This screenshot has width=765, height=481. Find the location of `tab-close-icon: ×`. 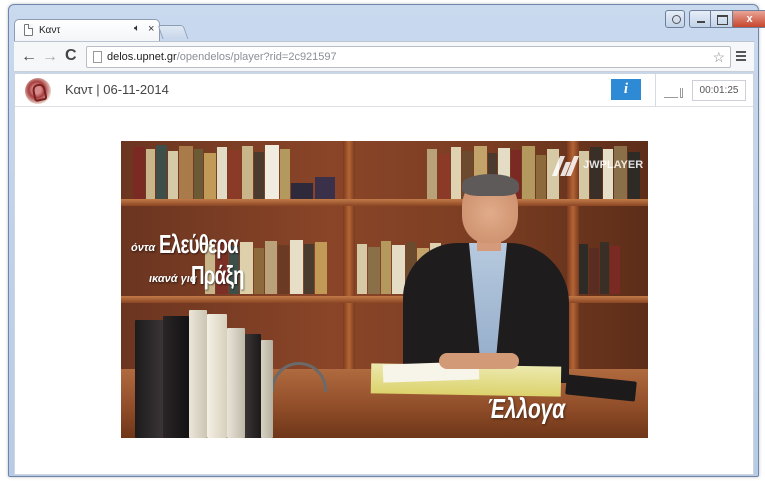

tab-close-icon: × is located at coordinates (151, 29).